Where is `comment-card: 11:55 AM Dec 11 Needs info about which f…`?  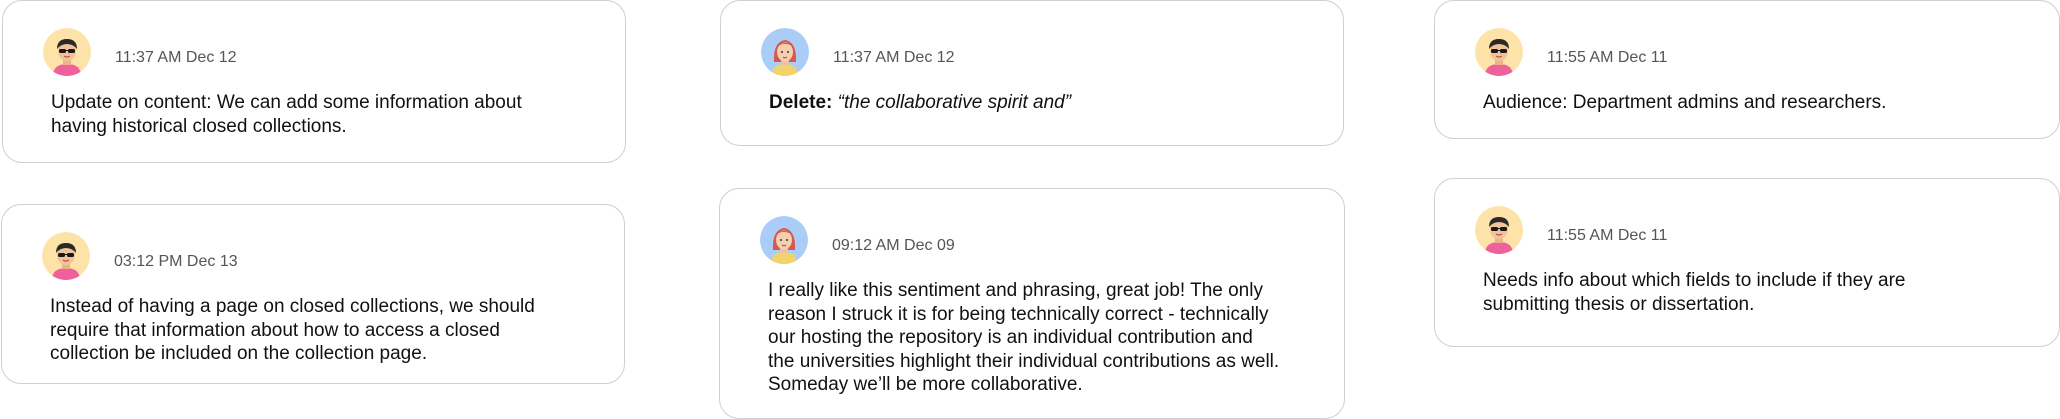 comment-card: 11:55 AM Dec 11 Needs info about which f… is located at coordinates (1747, 262).